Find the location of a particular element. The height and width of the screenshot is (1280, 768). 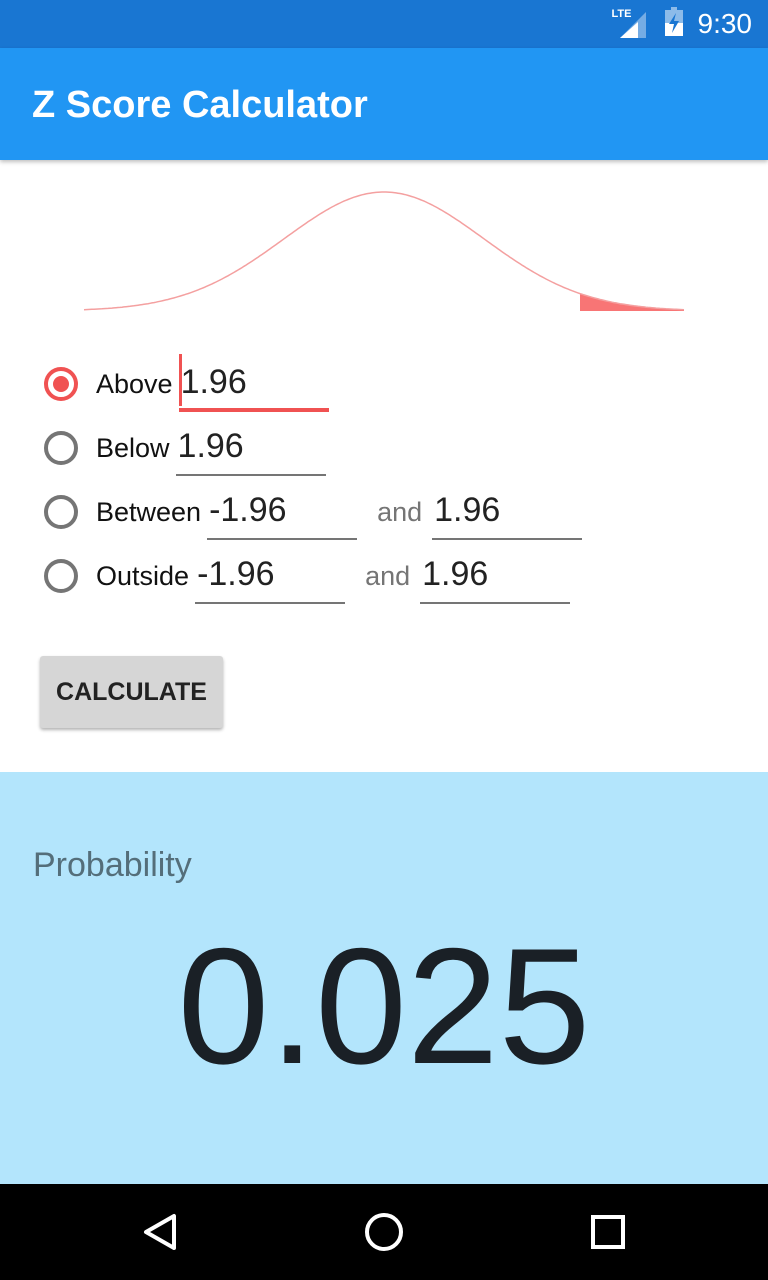

home-icon is located at coordinates (384, 1232).